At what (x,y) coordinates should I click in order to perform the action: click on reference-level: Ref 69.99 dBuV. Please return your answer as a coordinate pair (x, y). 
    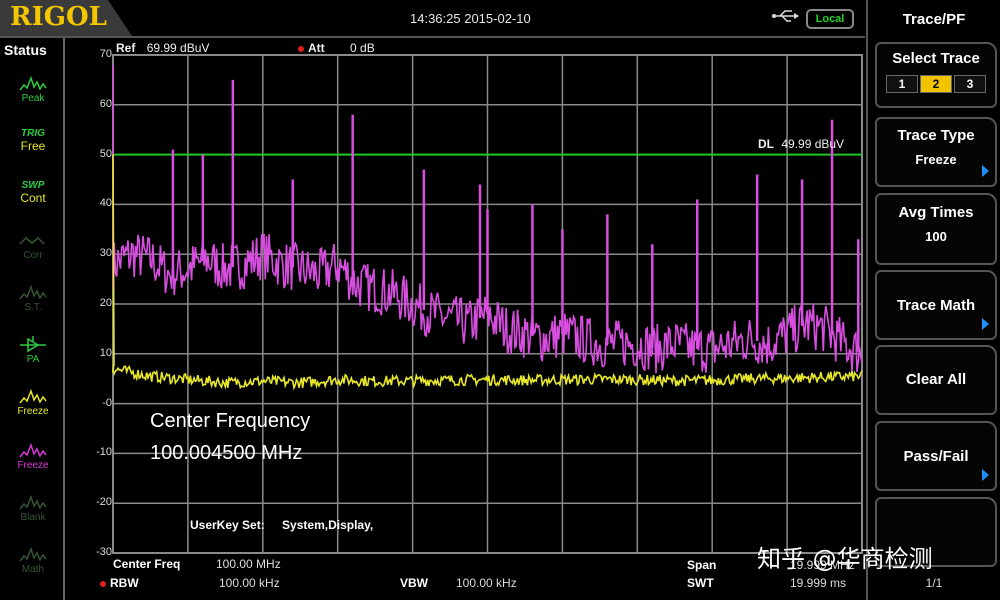
    Looking at the image, I should click on (162, 48).